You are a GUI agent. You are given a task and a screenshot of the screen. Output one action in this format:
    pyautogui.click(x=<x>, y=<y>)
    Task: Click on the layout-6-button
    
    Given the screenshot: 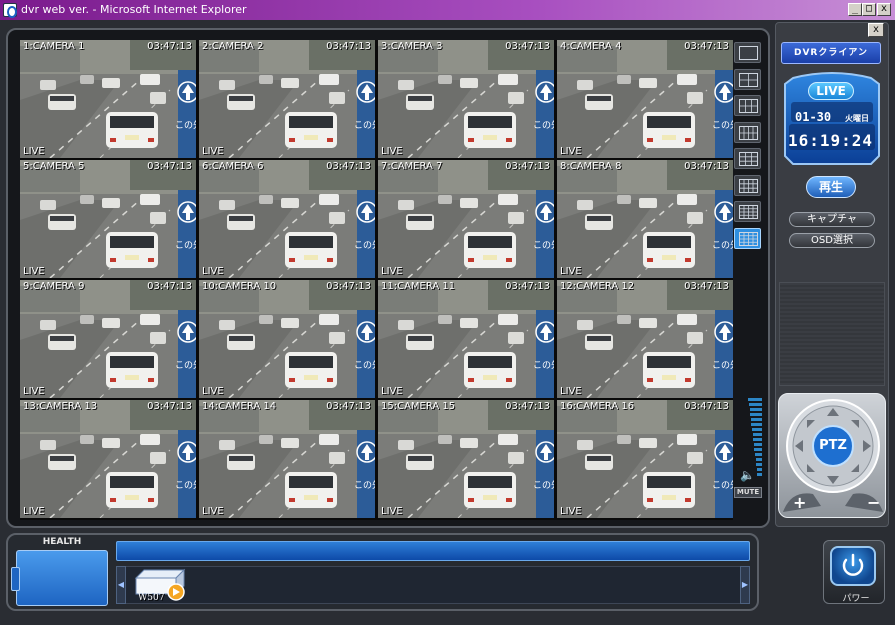 What is the action you would take?
    pyautogui.click(x=747, y=105)
    